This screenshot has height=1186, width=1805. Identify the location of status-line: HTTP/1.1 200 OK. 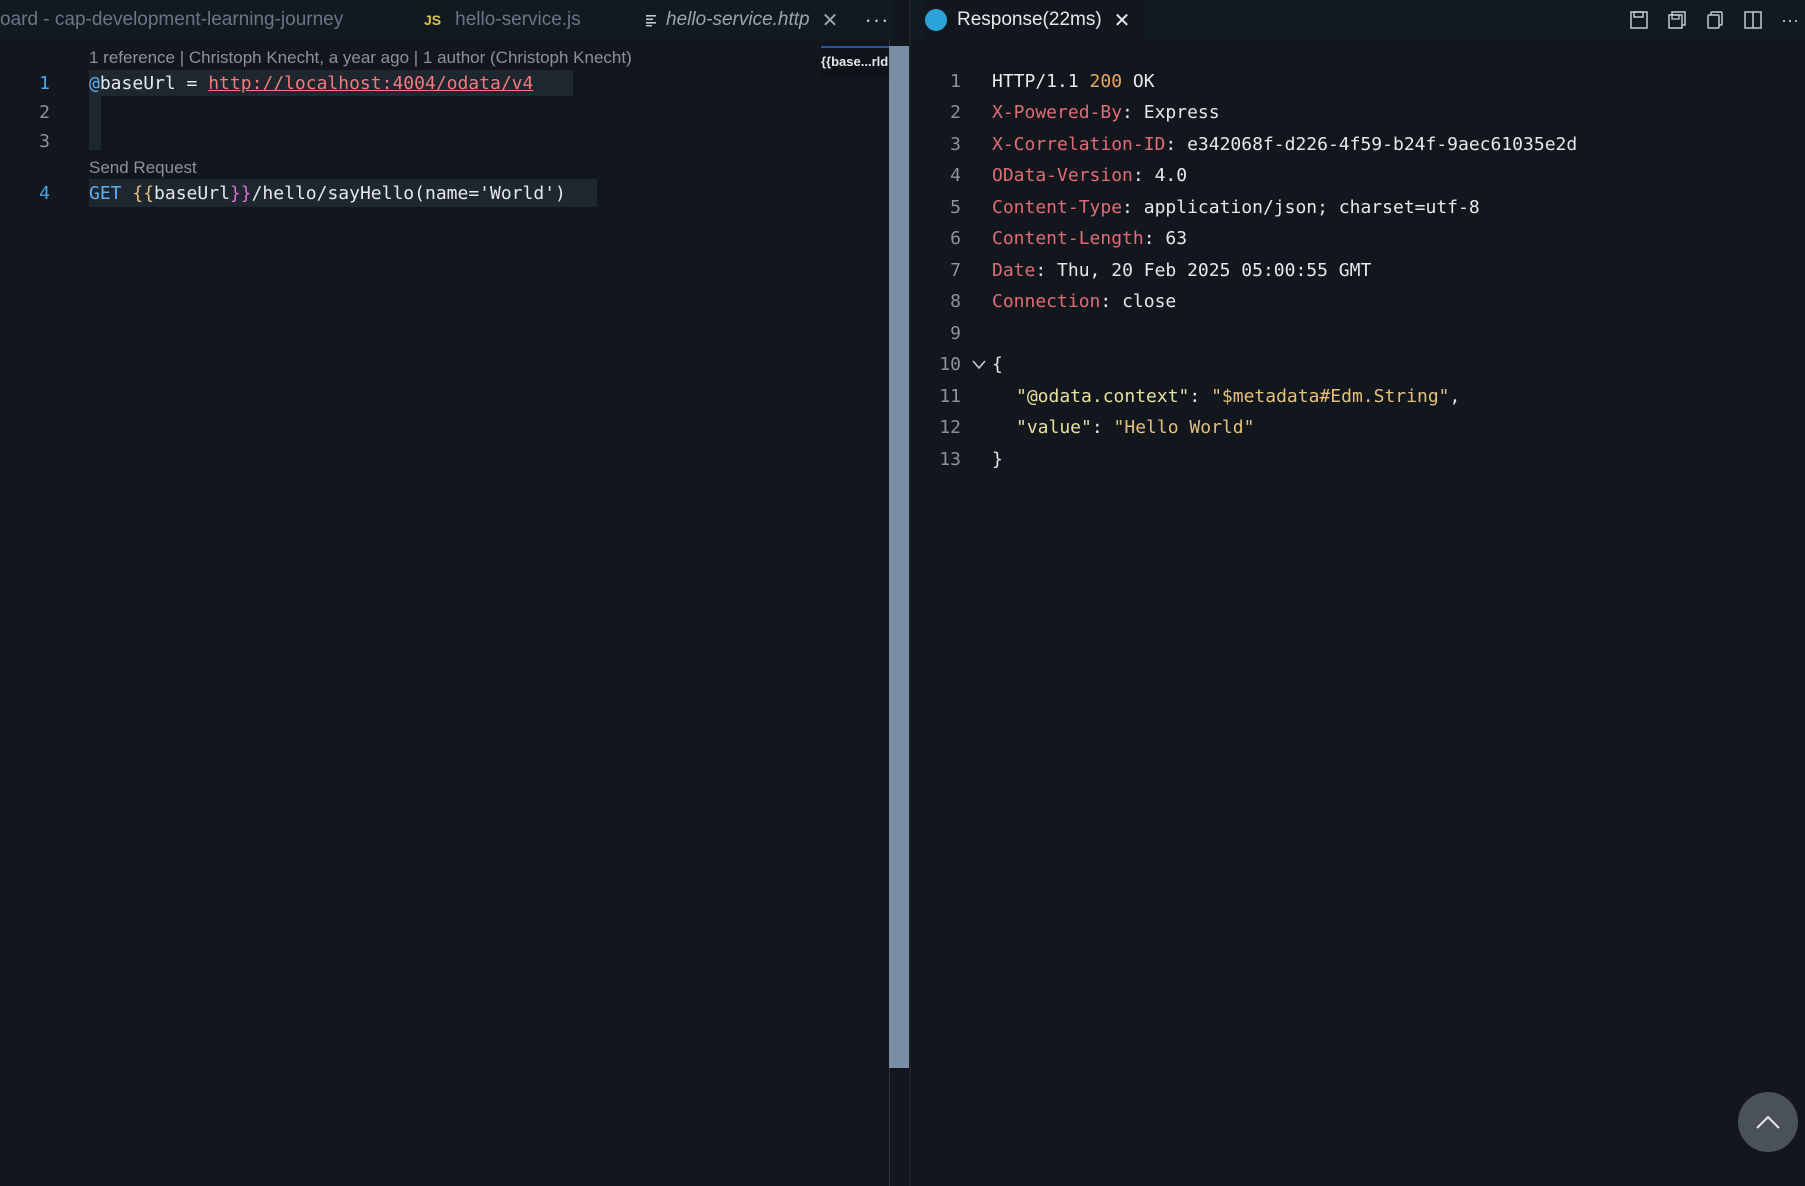
(1073, 81).